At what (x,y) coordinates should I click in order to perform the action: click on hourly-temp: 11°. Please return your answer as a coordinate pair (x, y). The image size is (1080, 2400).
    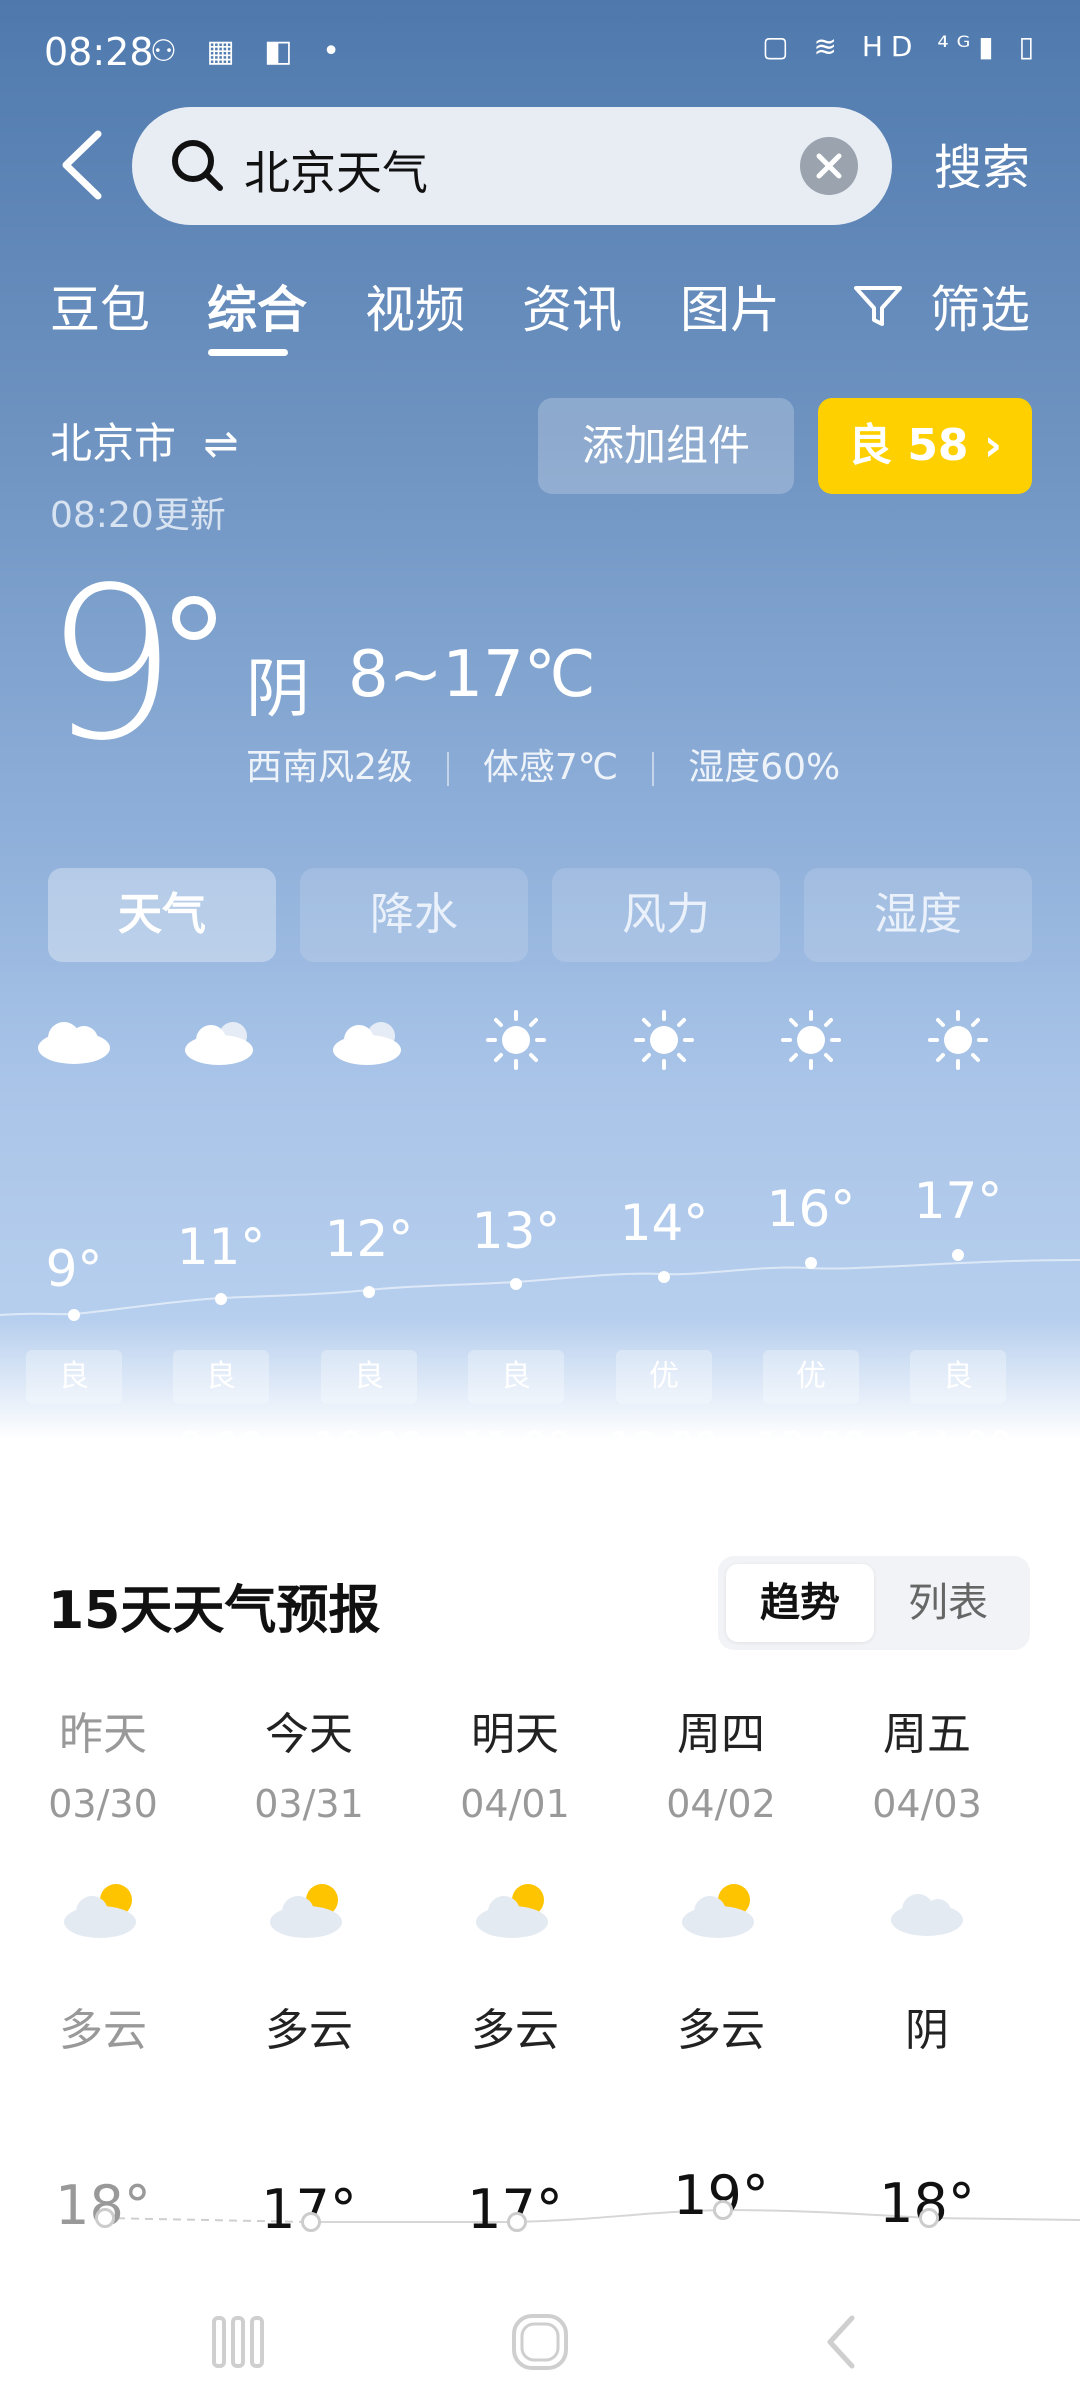
    Looking at the image, I should click on (221, 1247).